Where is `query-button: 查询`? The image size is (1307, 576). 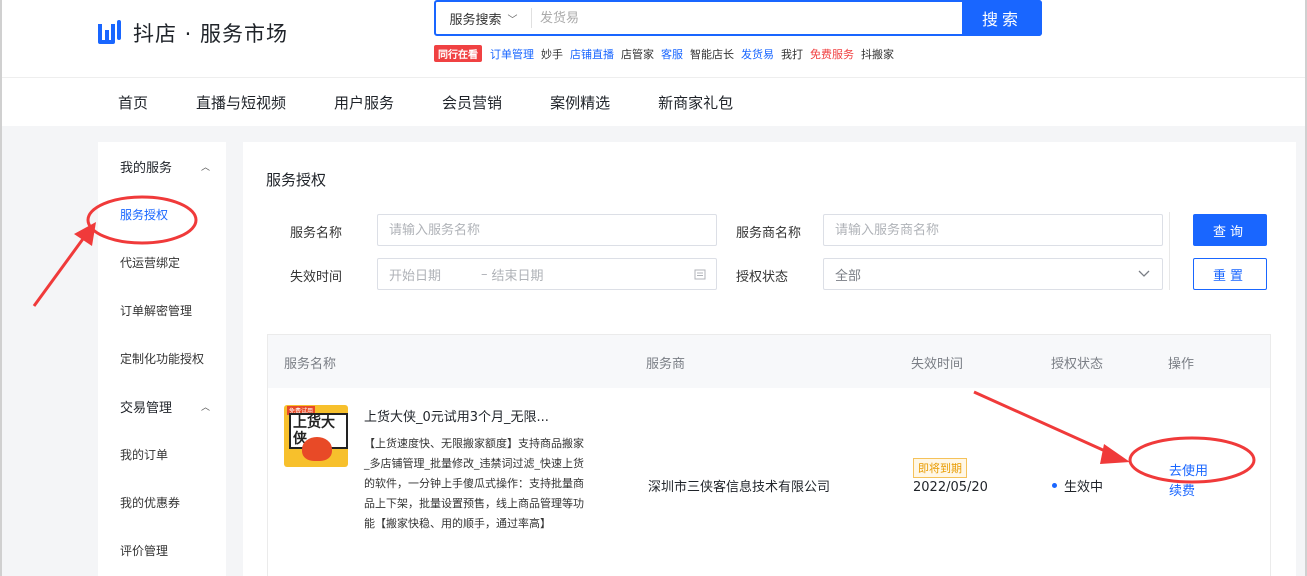 query-button: 查询 is located at coordinates (1230, 230).